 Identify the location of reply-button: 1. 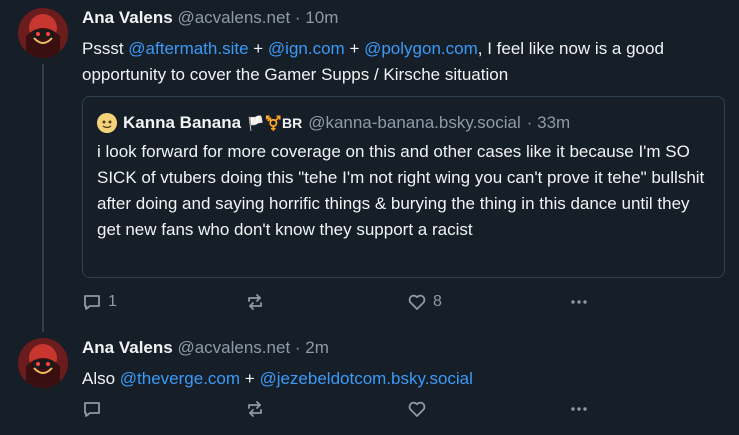
(99, 302).